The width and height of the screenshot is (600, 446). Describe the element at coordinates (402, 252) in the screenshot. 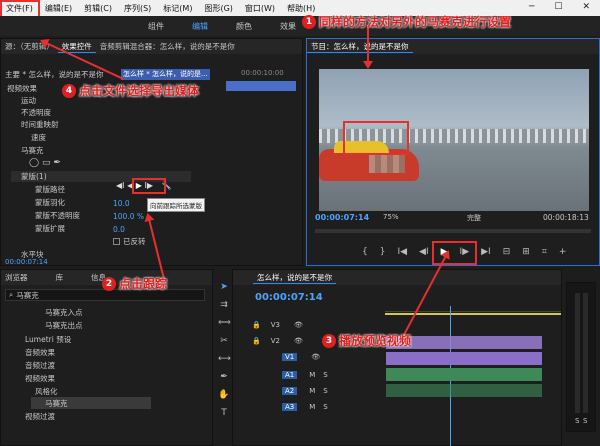

I see `go-to-in-icon: I◀` at that location.